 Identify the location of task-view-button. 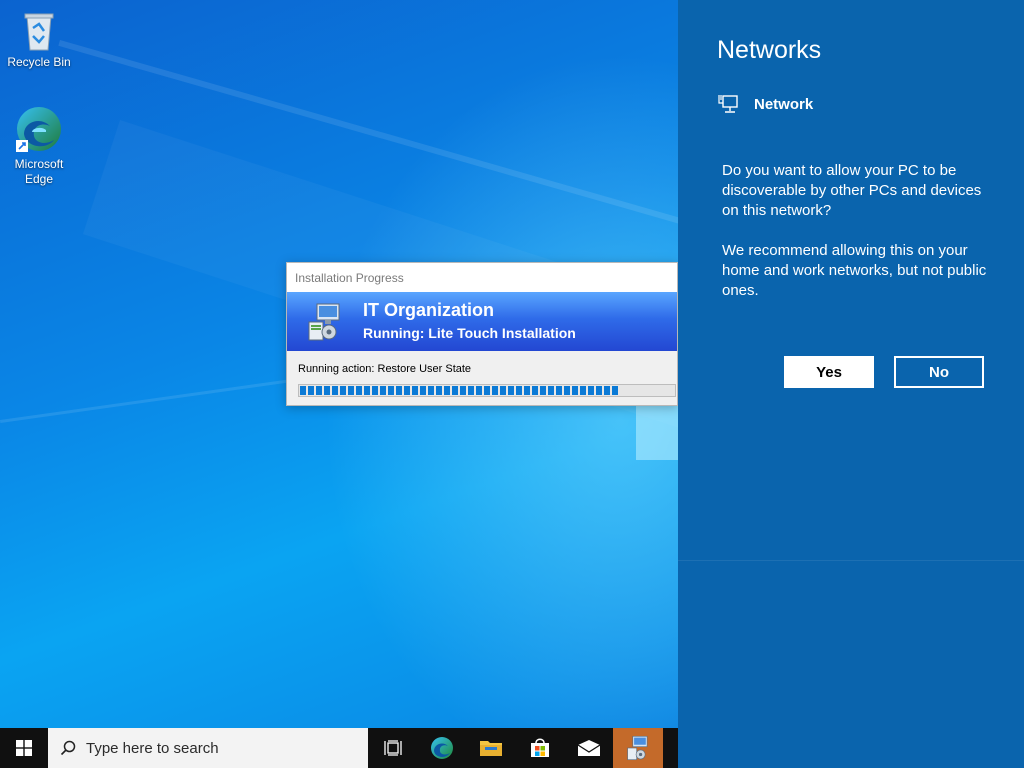
(392, 748).